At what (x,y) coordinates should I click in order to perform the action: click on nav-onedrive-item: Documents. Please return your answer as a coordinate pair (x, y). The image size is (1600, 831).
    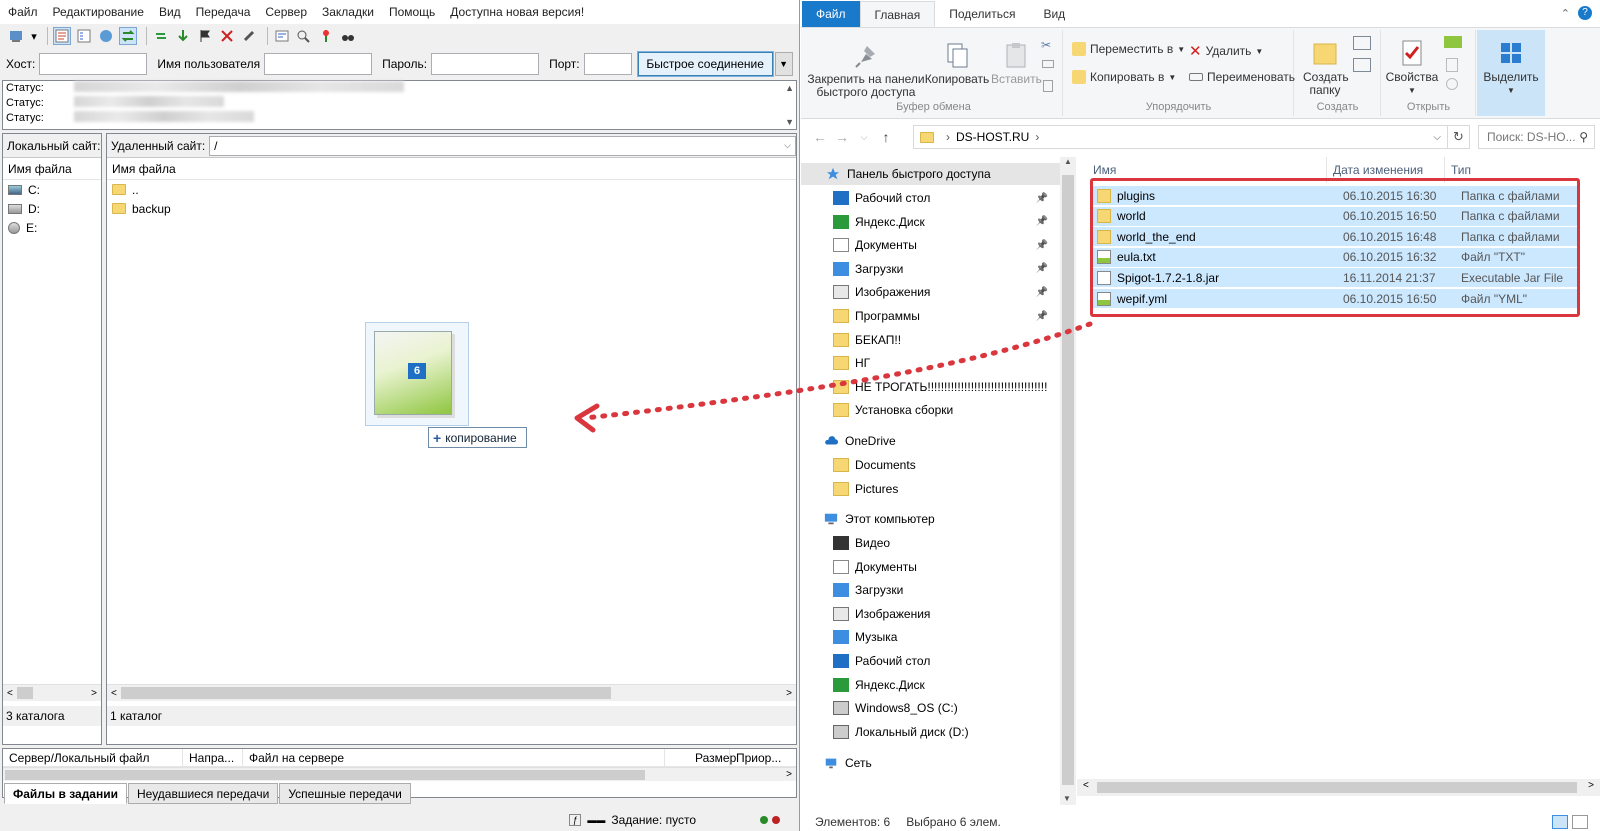
    Looking at the image, I should click on (946, 465).